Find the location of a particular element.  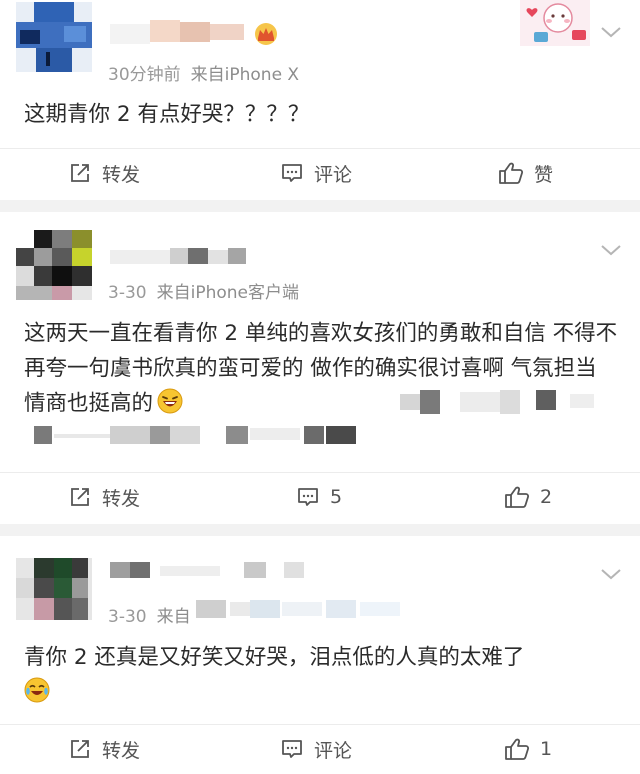

post-content: 青你 2 还真是又好笑又好哭，泪点低的人真的太难了 is located at coordinates (321, 675).